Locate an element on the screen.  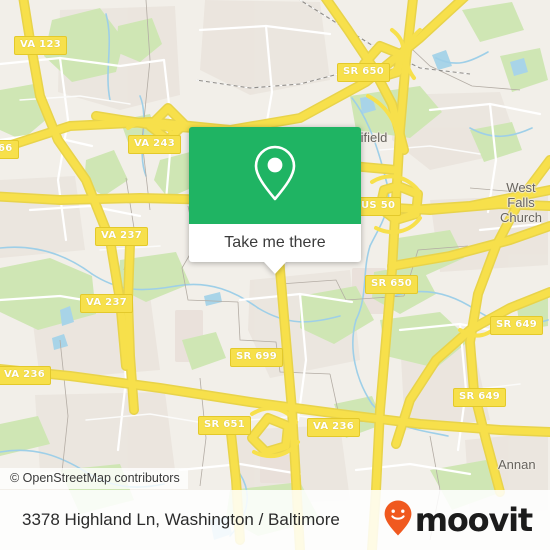
map-pin-icon is located at coordinates (275, 175).